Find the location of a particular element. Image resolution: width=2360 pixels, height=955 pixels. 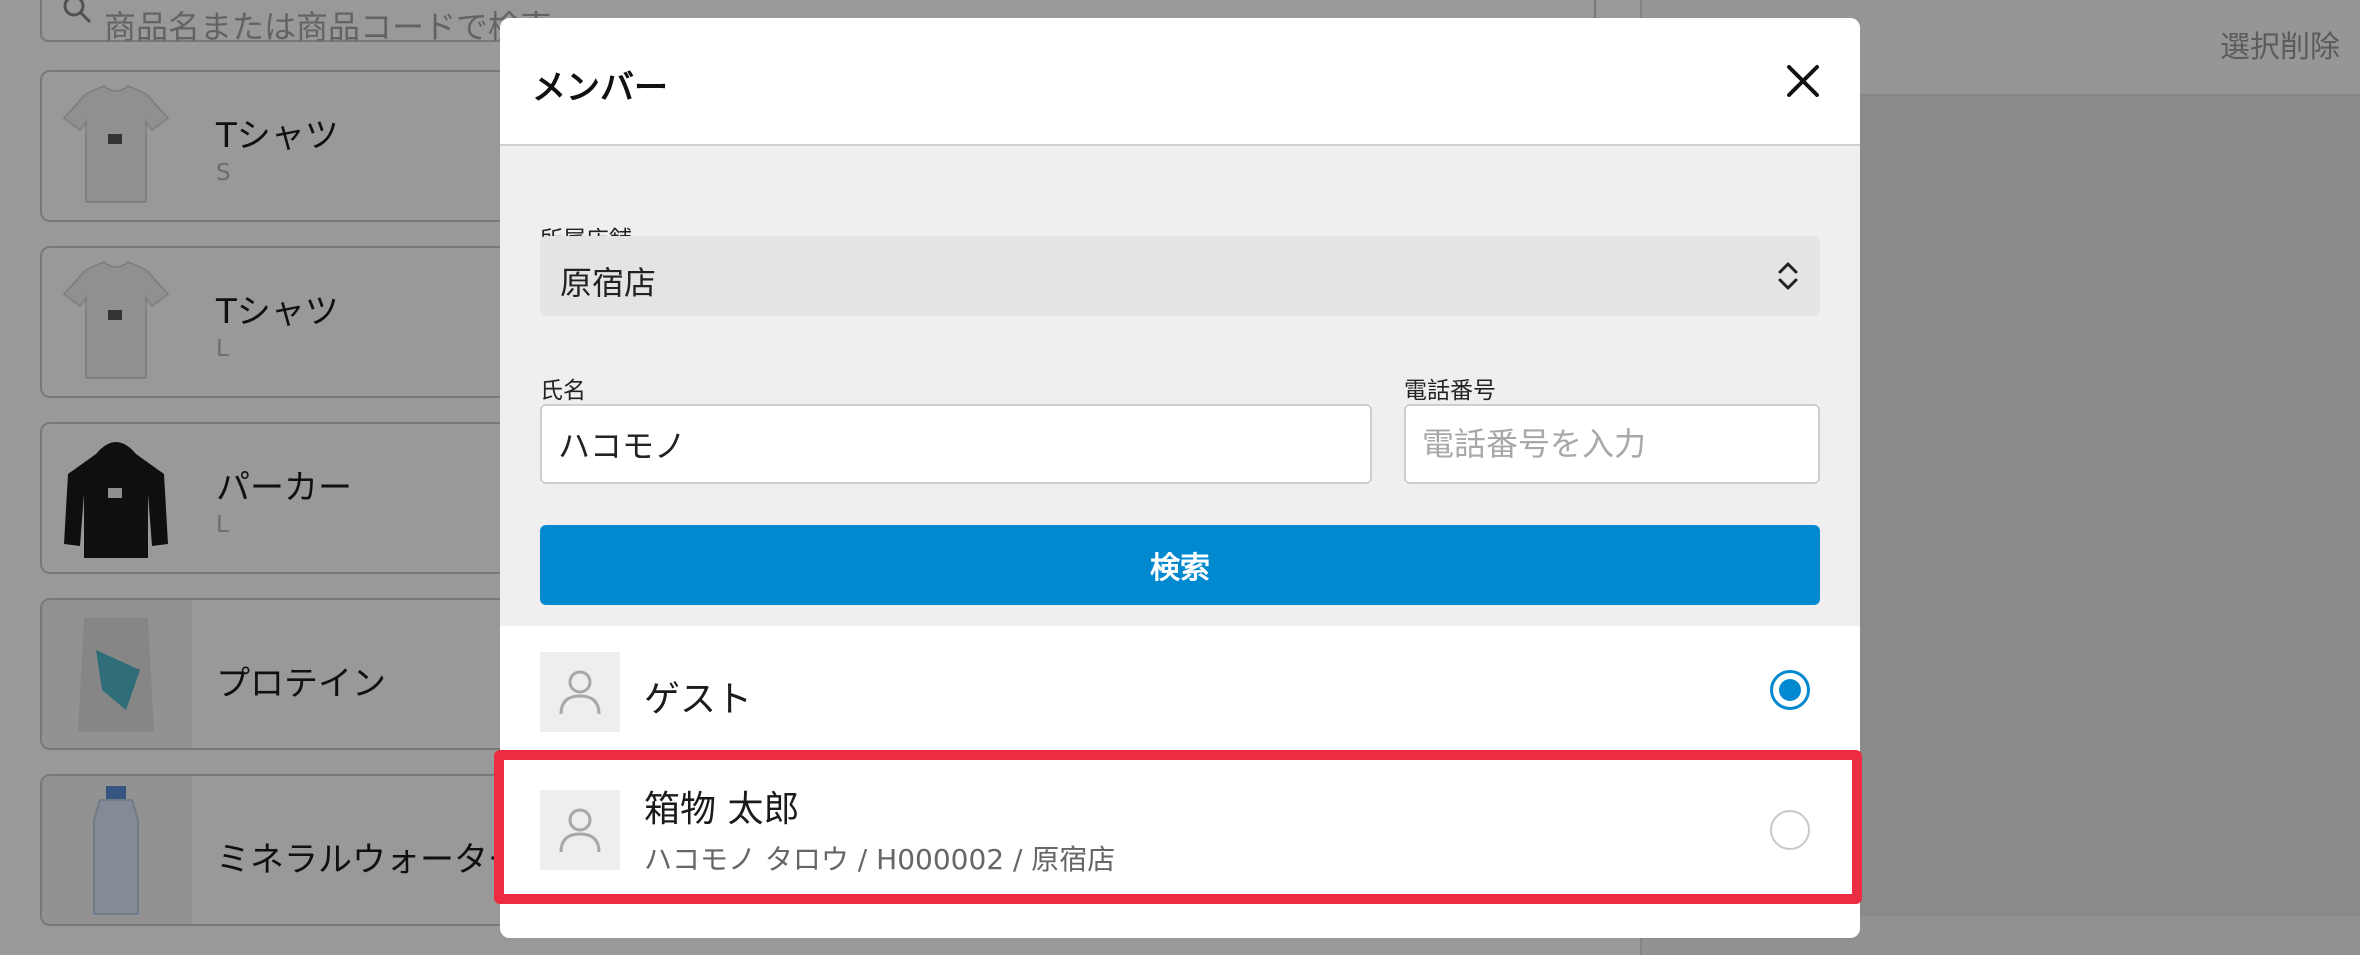

search-button: 検索 is located at coordinates (1180, 565).